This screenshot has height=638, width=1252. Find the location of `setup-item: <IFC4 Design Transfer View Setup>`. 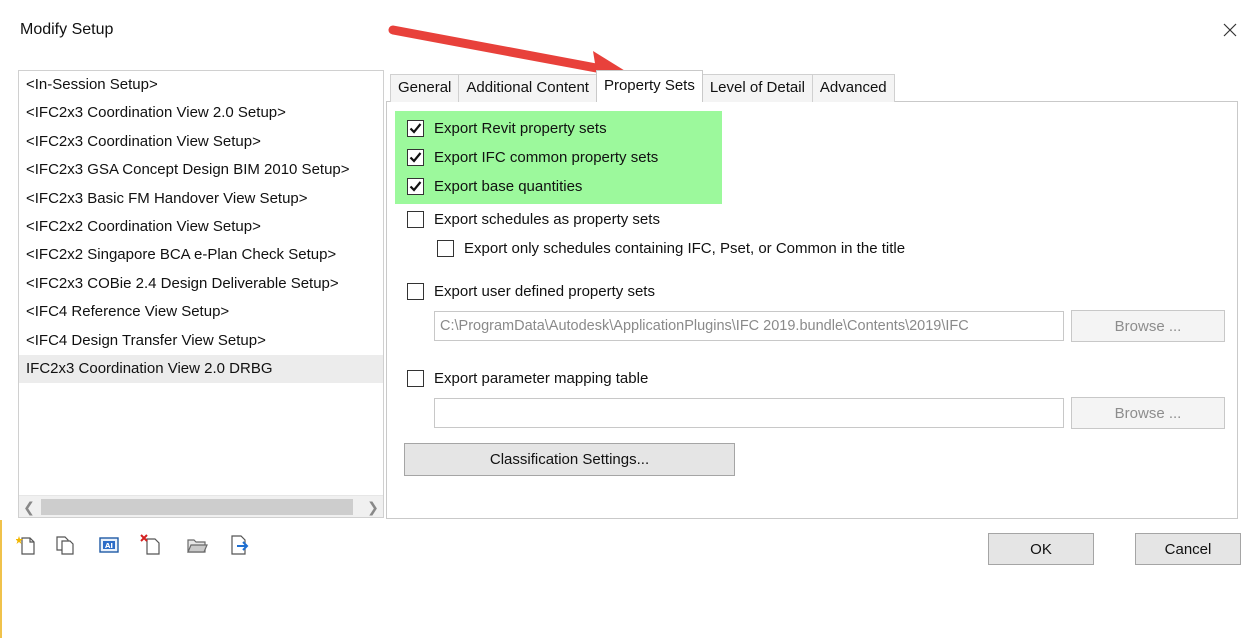

setup-item: <IFC4 Design Transfer View Setup> is located at coordinates (201, 341).